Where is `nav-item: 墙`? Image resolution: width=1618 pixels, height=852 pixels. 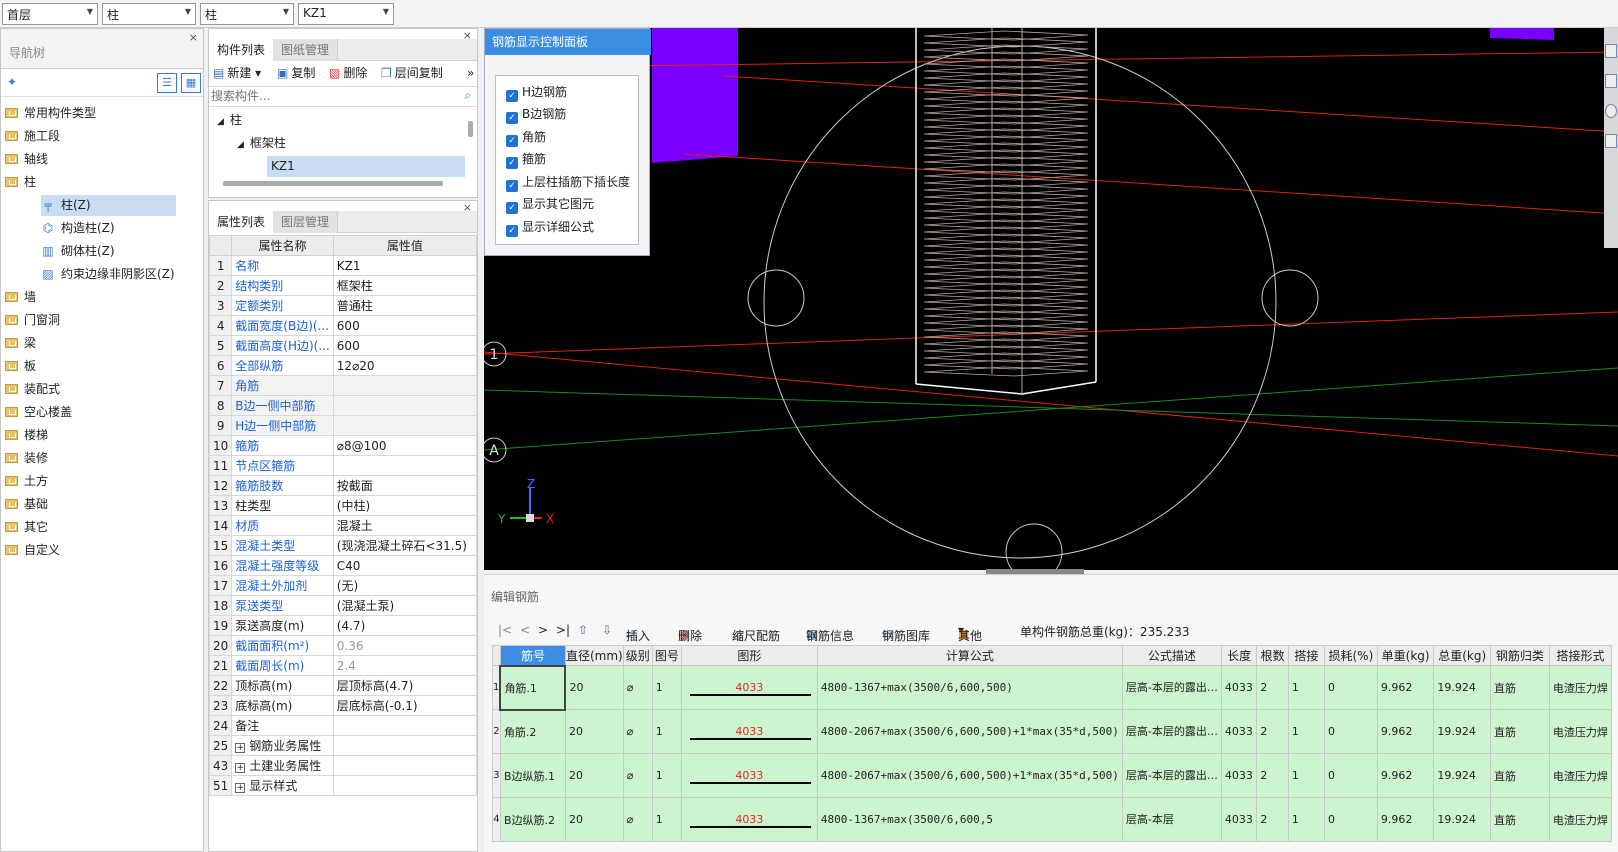 nav-item: 墙 is located at coordinates (20, 297).